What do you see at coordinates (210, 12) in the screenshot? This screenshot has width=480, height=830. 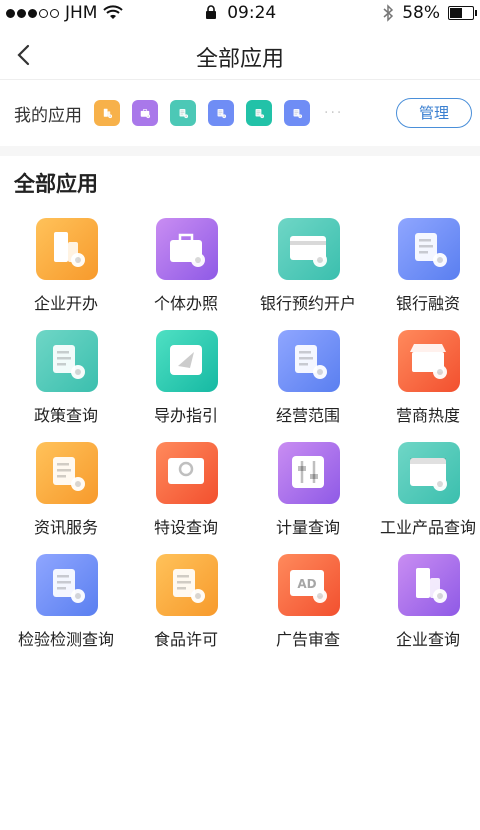 I see `lock-icon` at bounding box center [210, 12].